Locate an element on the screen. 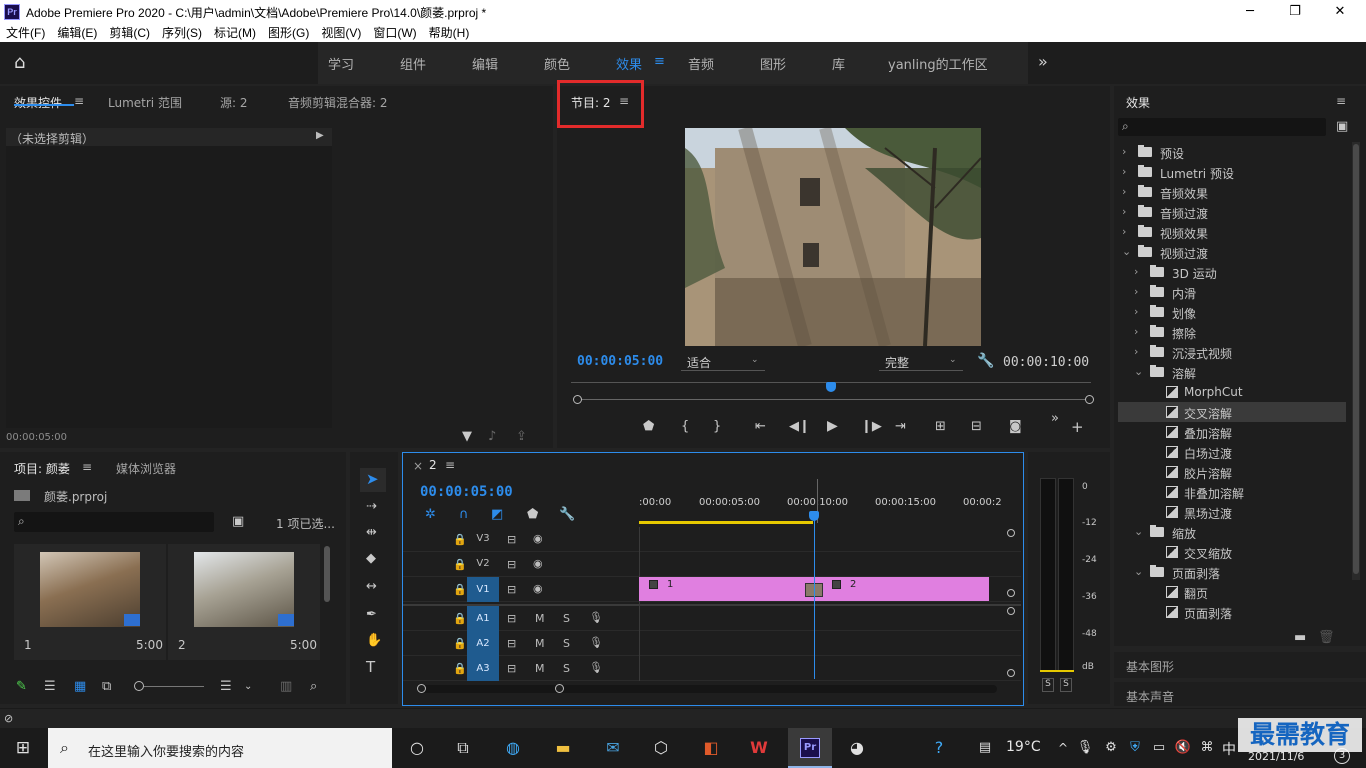 Image resolution: width=1366 pixels, height=768 pixels. battery-icon: ▭ is located at coordinates (1159, 748).